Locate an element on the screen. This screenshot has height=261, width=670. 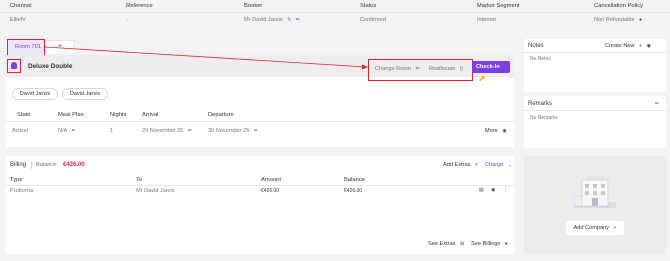
see-billings-label: See Billings is located at coordinates (486, 244).